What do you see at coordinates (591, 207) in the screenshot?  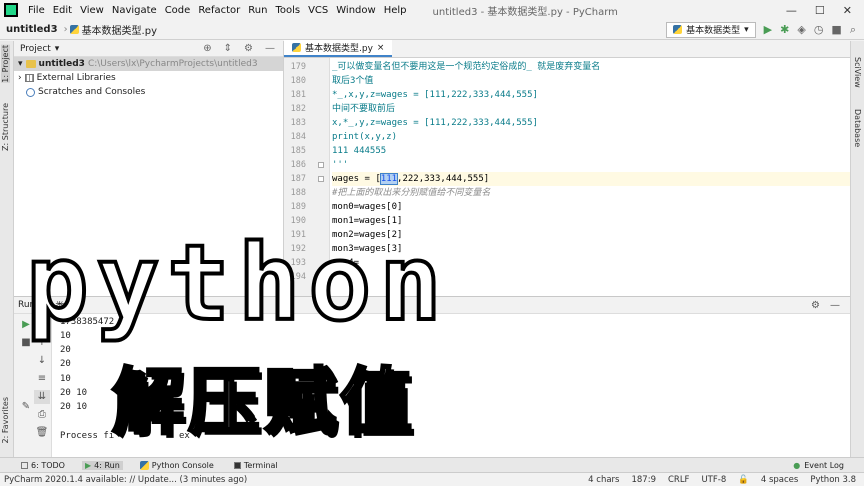 I see `code-line: mon0=wages[0]` at bounding box center [591, 207].